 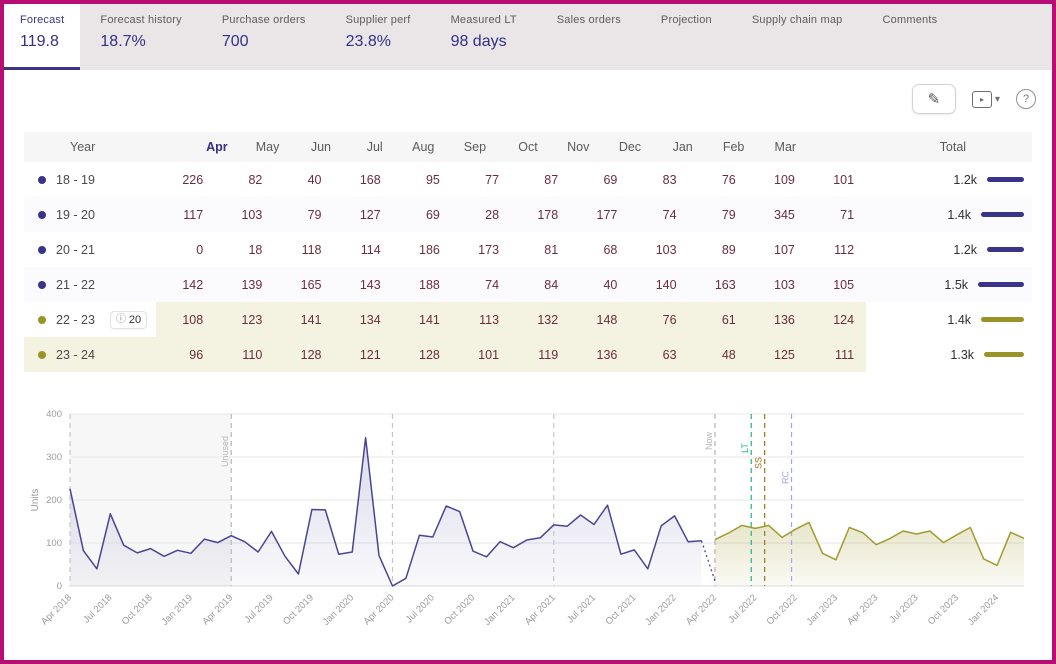 I want to click on tab-purchase-orders: Purchase orders 700, so click(x=264, y=37).